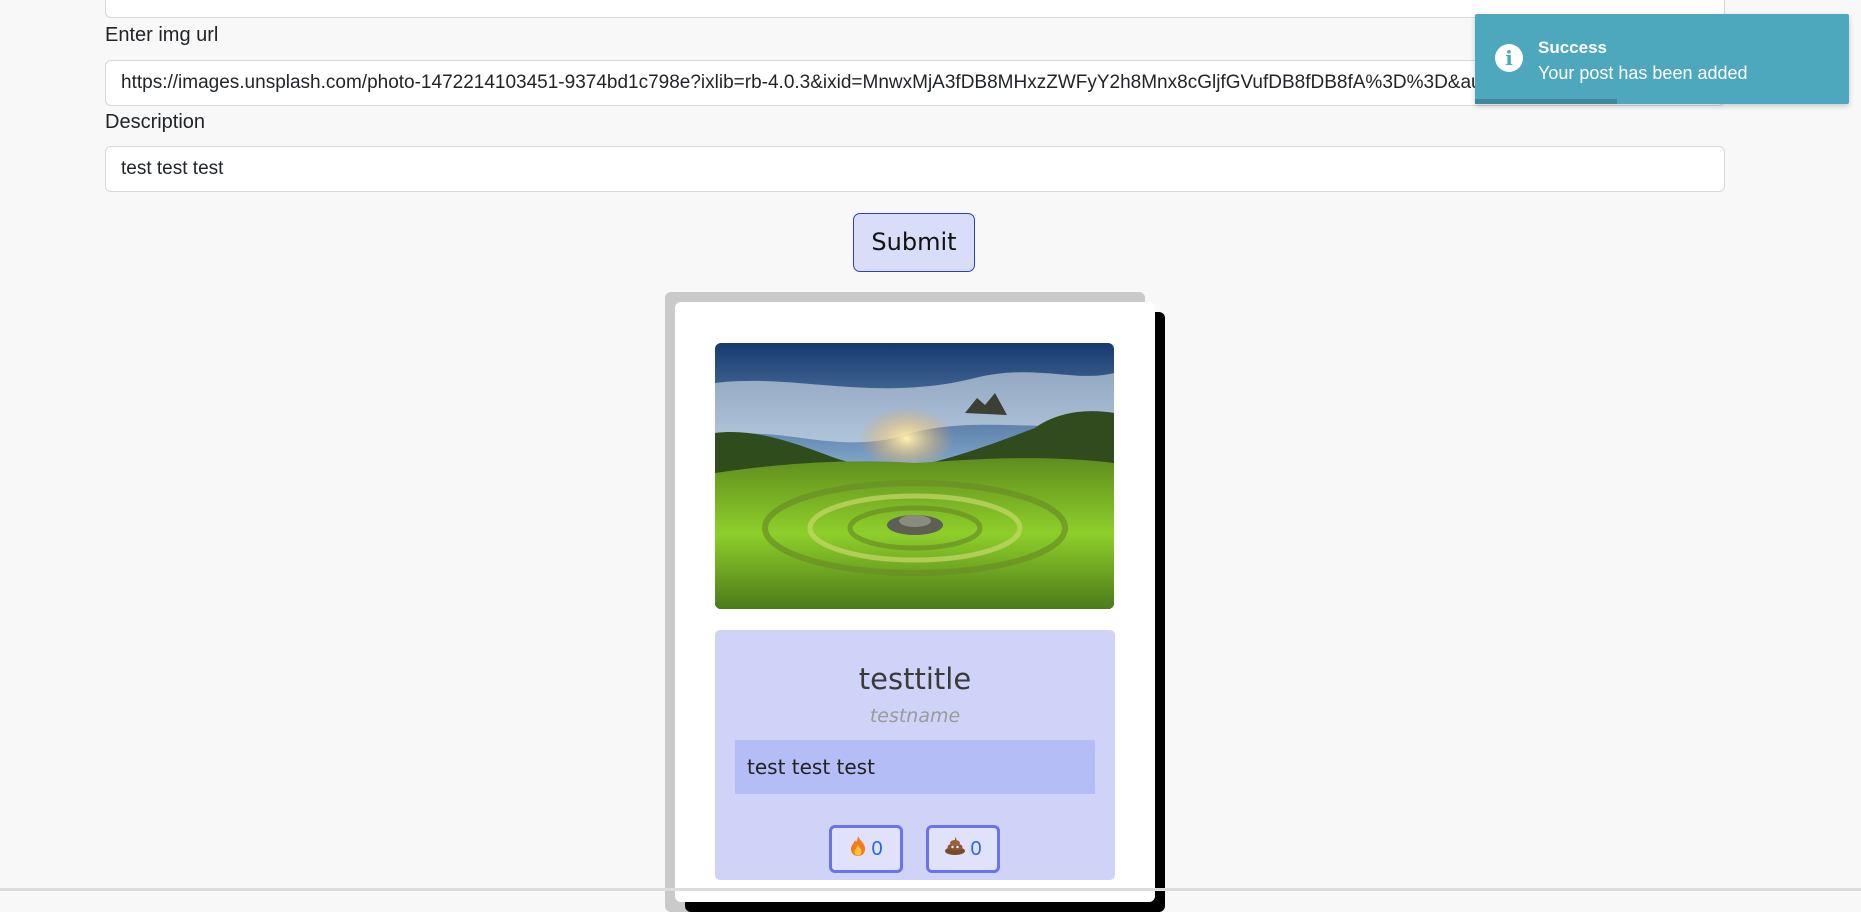  I want to click on post-image, so click(914, 476).